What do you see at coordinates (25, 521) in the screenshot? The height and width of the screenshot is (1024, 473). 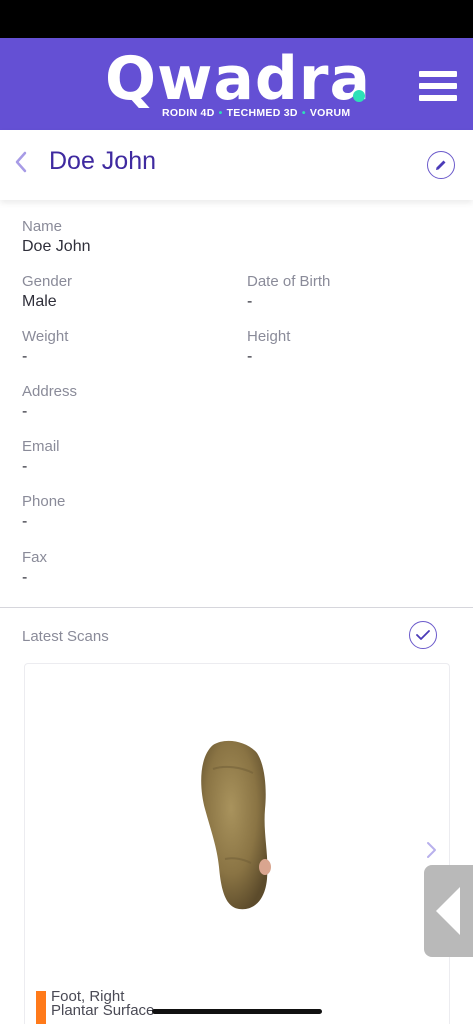 I see `phone-value: -` at bounding box center [25, 521].